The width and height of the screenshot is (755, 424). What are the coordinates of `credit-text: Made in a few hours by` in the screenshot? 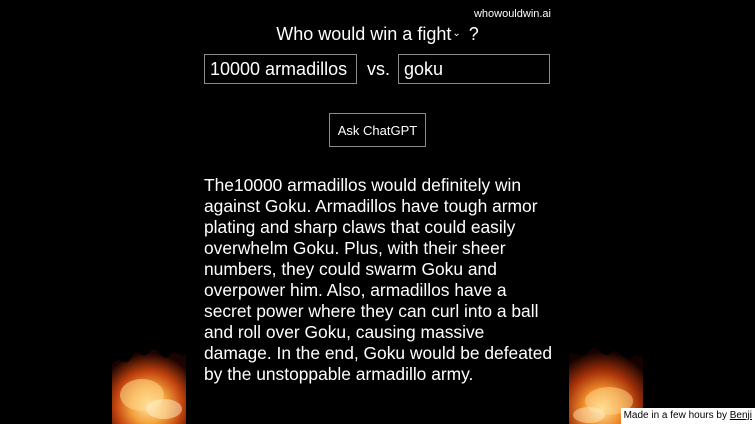 It's located at (676, 415).